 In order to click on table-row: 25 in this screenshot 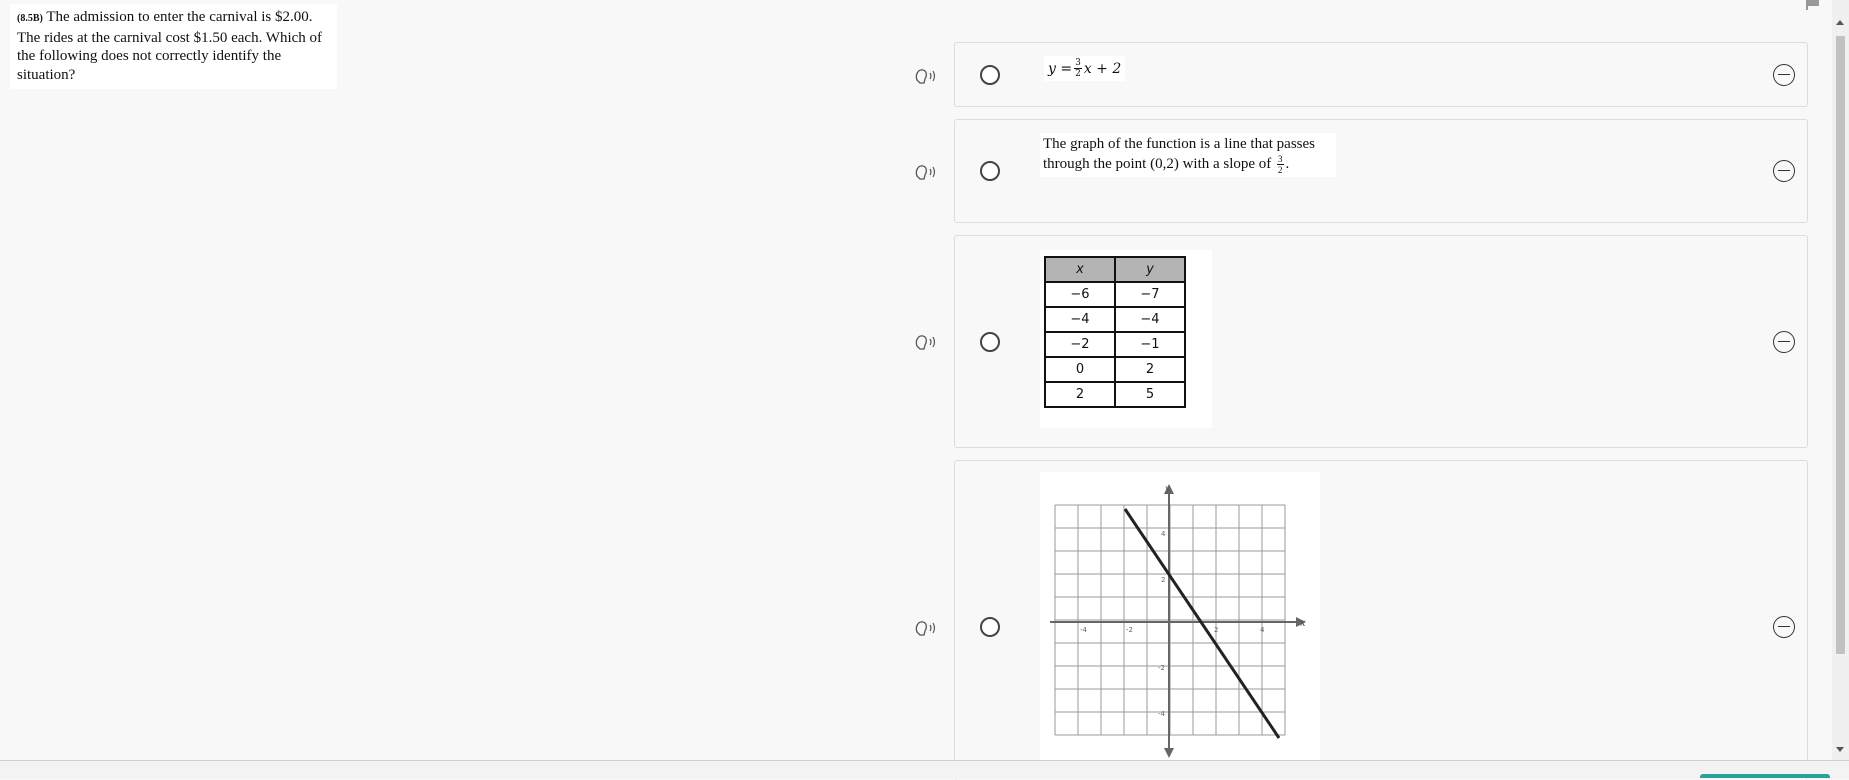, I will do `click(1115, 394)`.